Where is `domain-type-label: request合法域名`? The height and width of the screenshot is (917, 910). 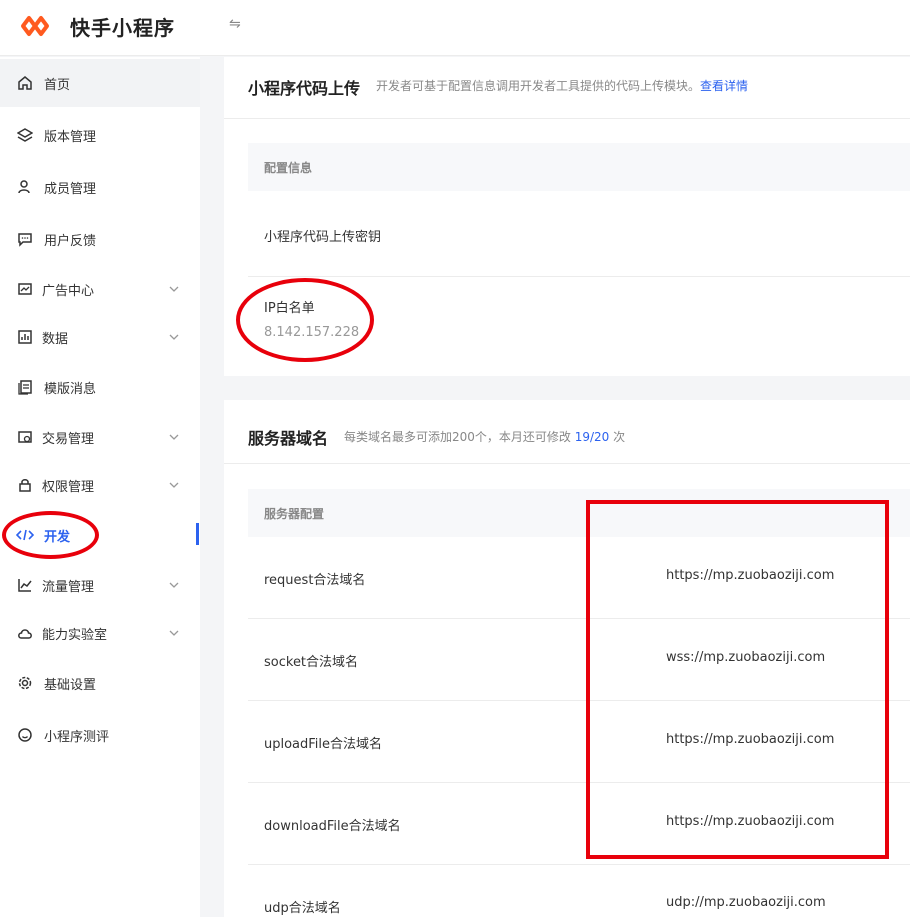 domain-type-label: request合法域名 is located at coordinates (315, 580).